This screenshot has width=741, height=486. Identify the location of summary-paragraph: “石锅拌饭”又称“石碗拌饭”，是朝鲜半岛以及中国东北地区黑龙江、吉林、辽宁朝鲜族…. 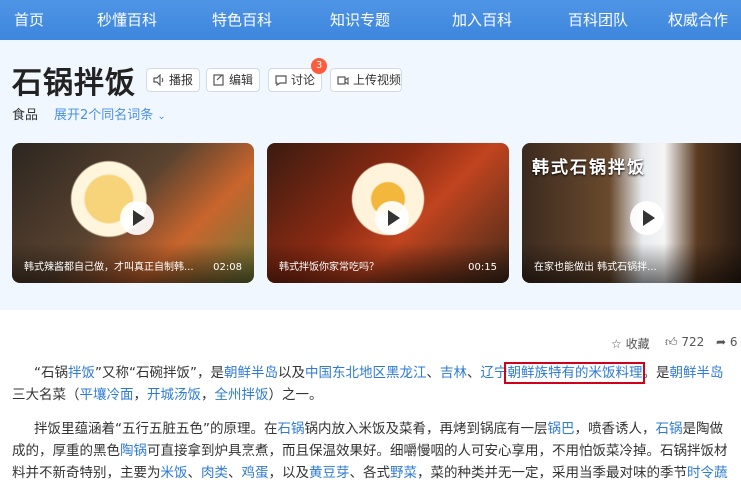
(372, 384).